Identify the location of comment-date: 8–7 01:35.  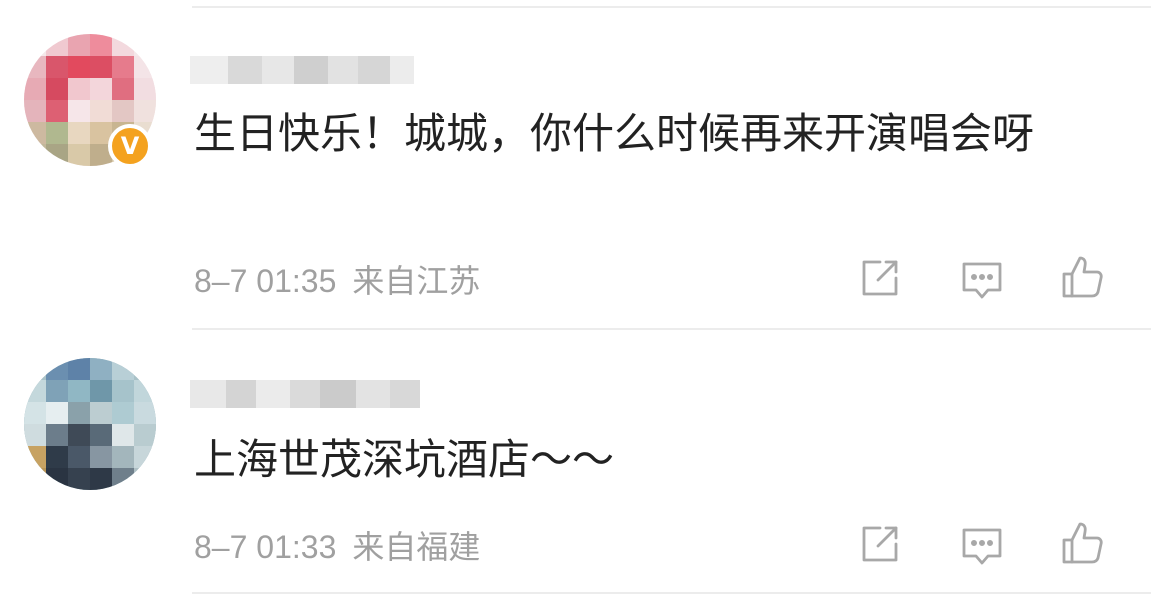
(265, 281).